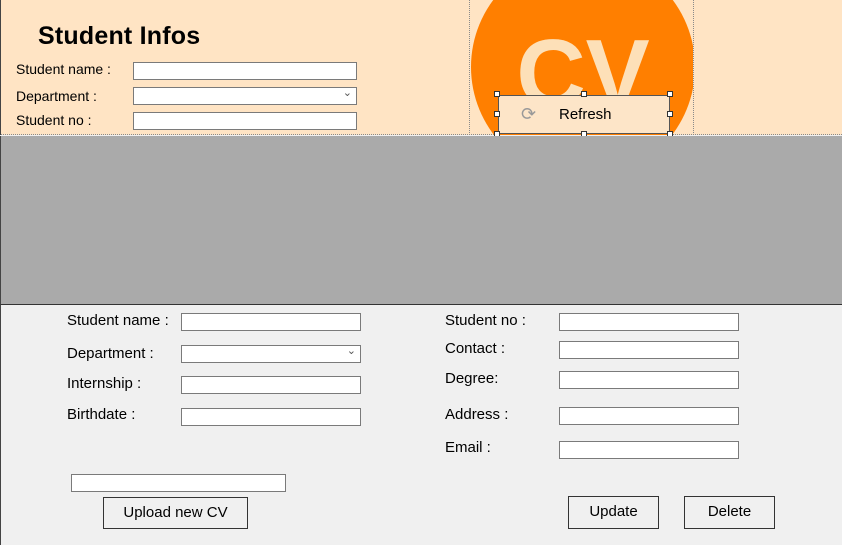 The image size is (842, 545). What do you see at coordinates (119, 36) in the screenshot?
I see `panel-title: Student Infos` at bounding box center [119, 36].